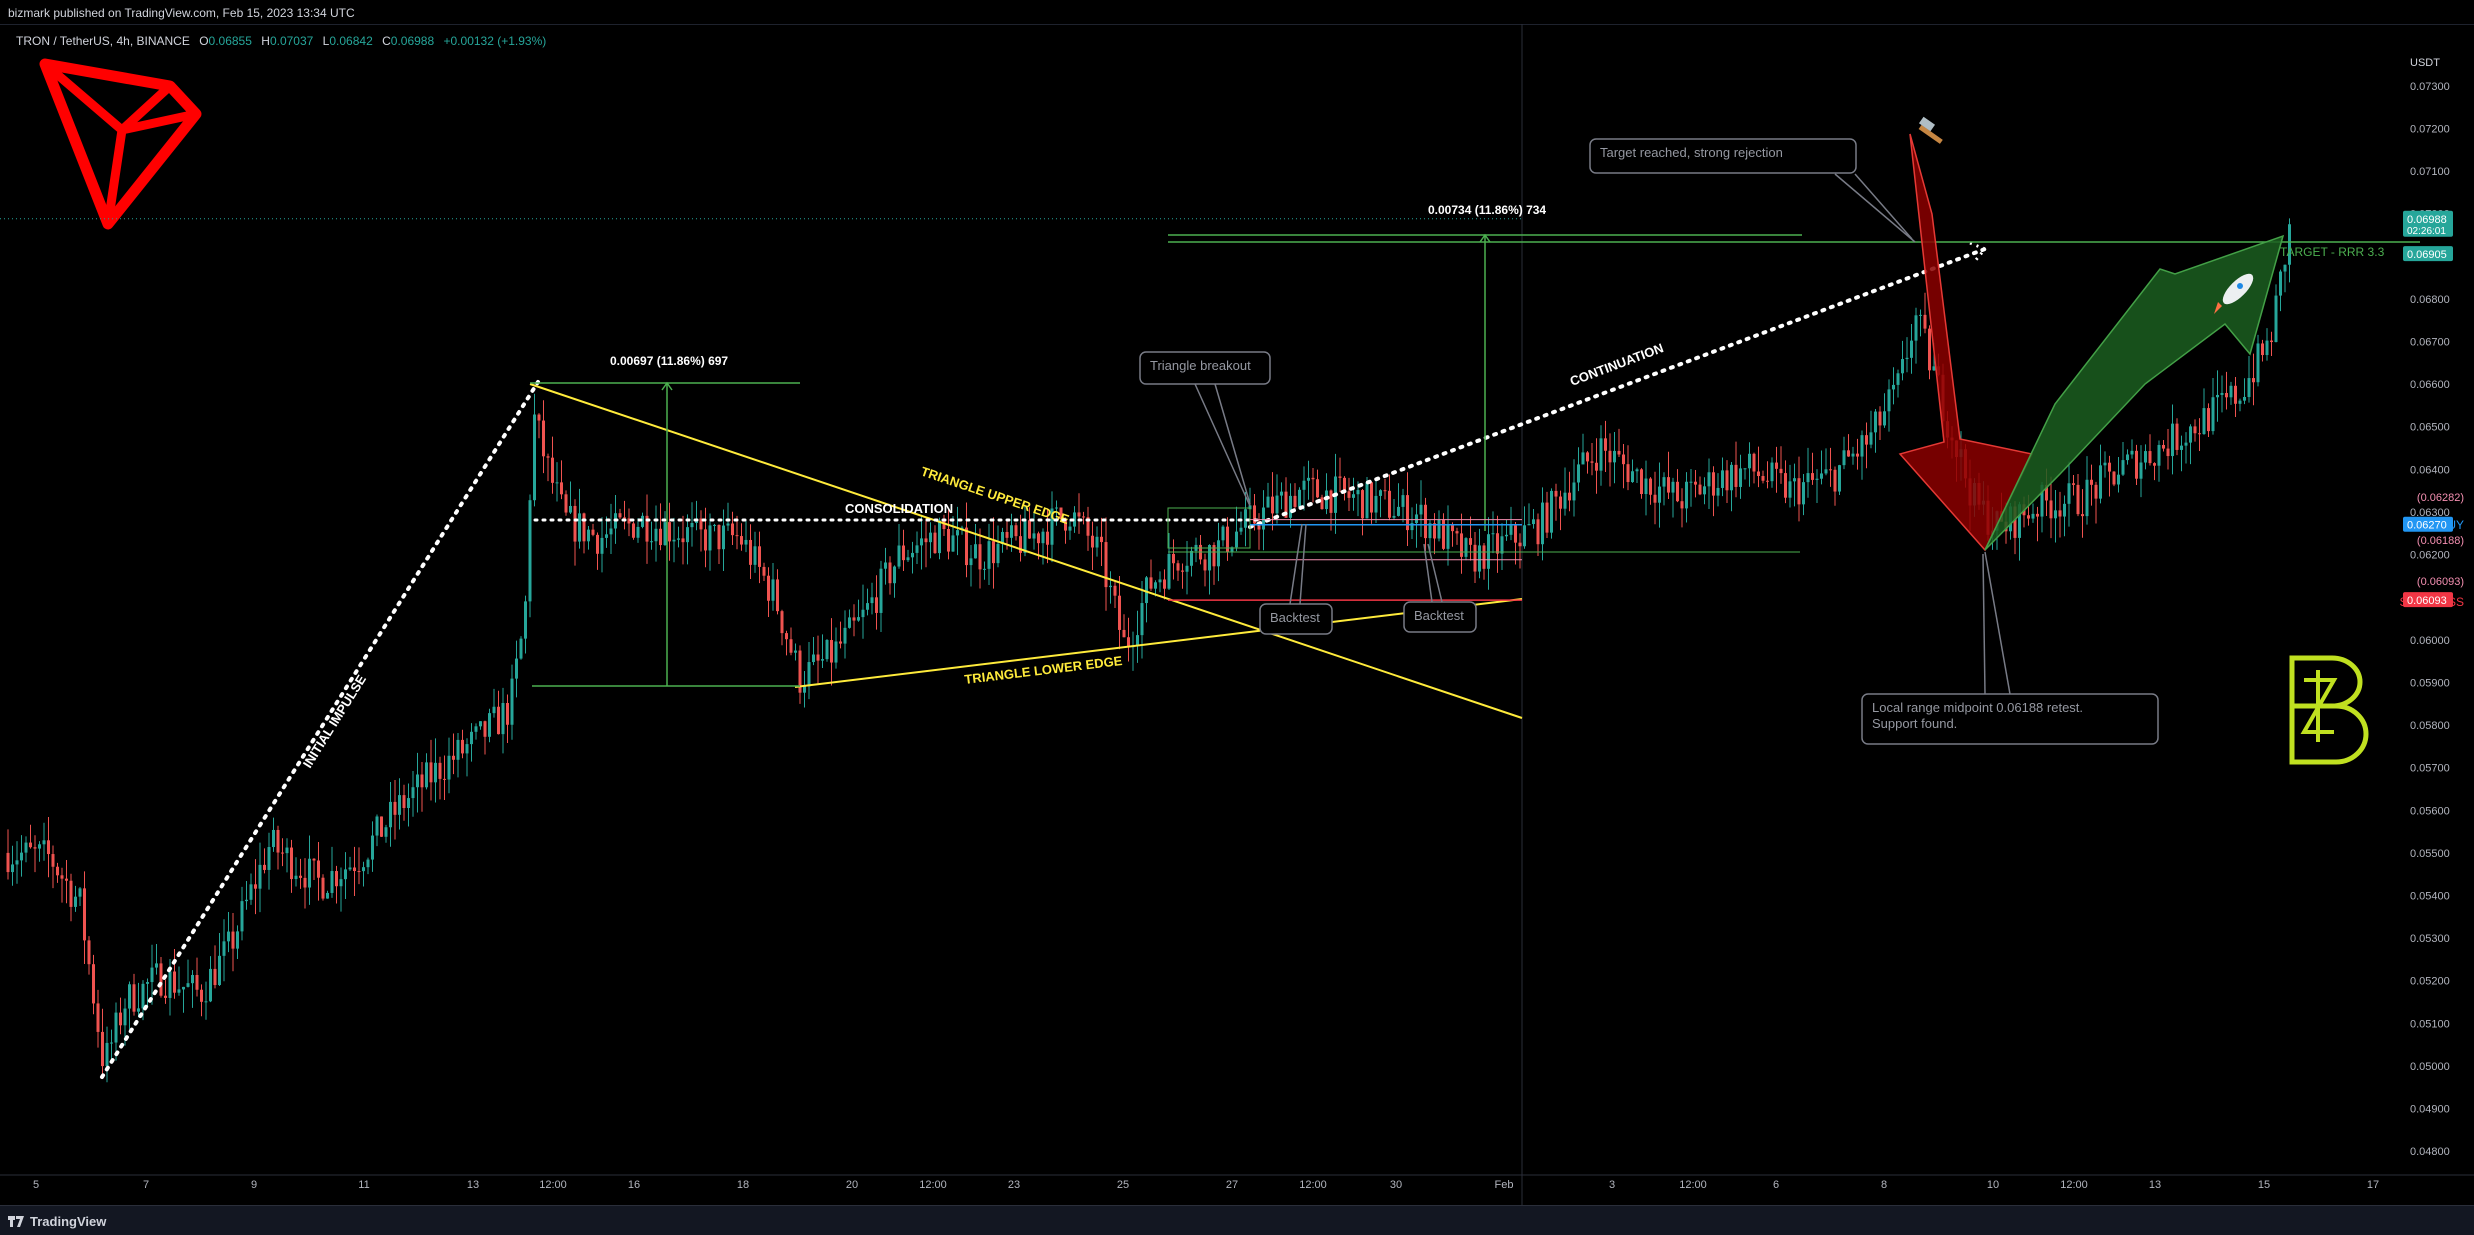 The width and height of the screenshot is (2474, 1235). What do you see at coordinates (120, 144) in the screenshot?
I see `tron-logo` at bounding box center [120, 144].